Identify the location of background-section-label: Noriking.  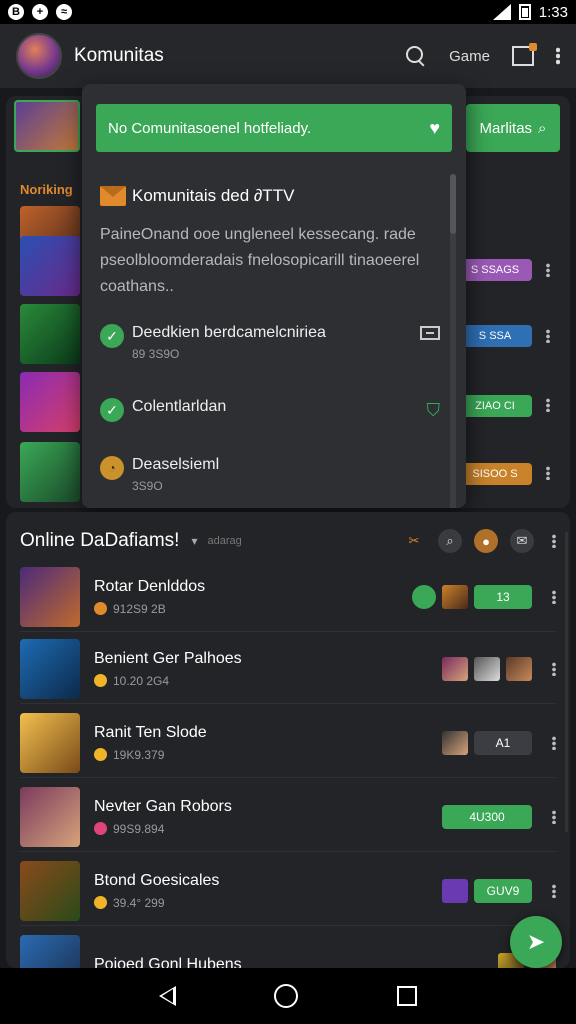
(46, 189).